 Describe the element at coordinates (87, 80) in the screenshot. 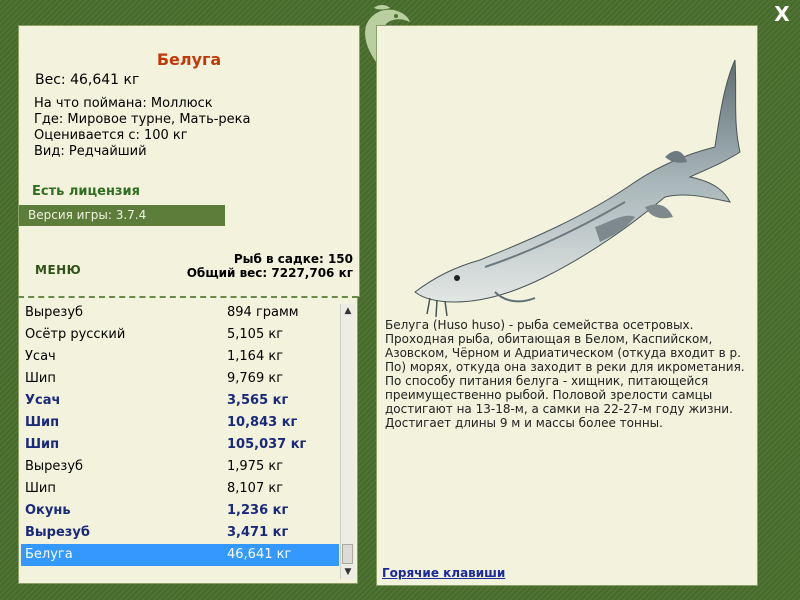

I see `fish-weight: Вес: 46,641 кг` at that location.